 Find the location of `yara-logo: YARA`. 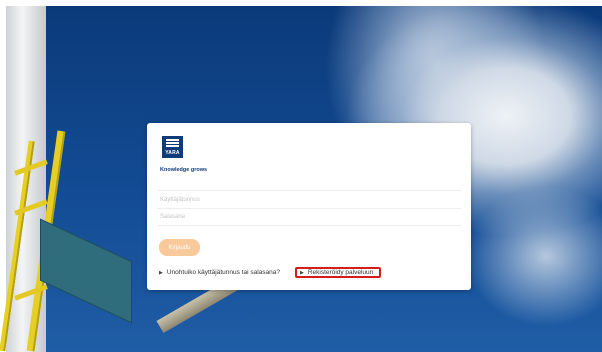

yara-logo: YARA is located at coordinates (172, 147).